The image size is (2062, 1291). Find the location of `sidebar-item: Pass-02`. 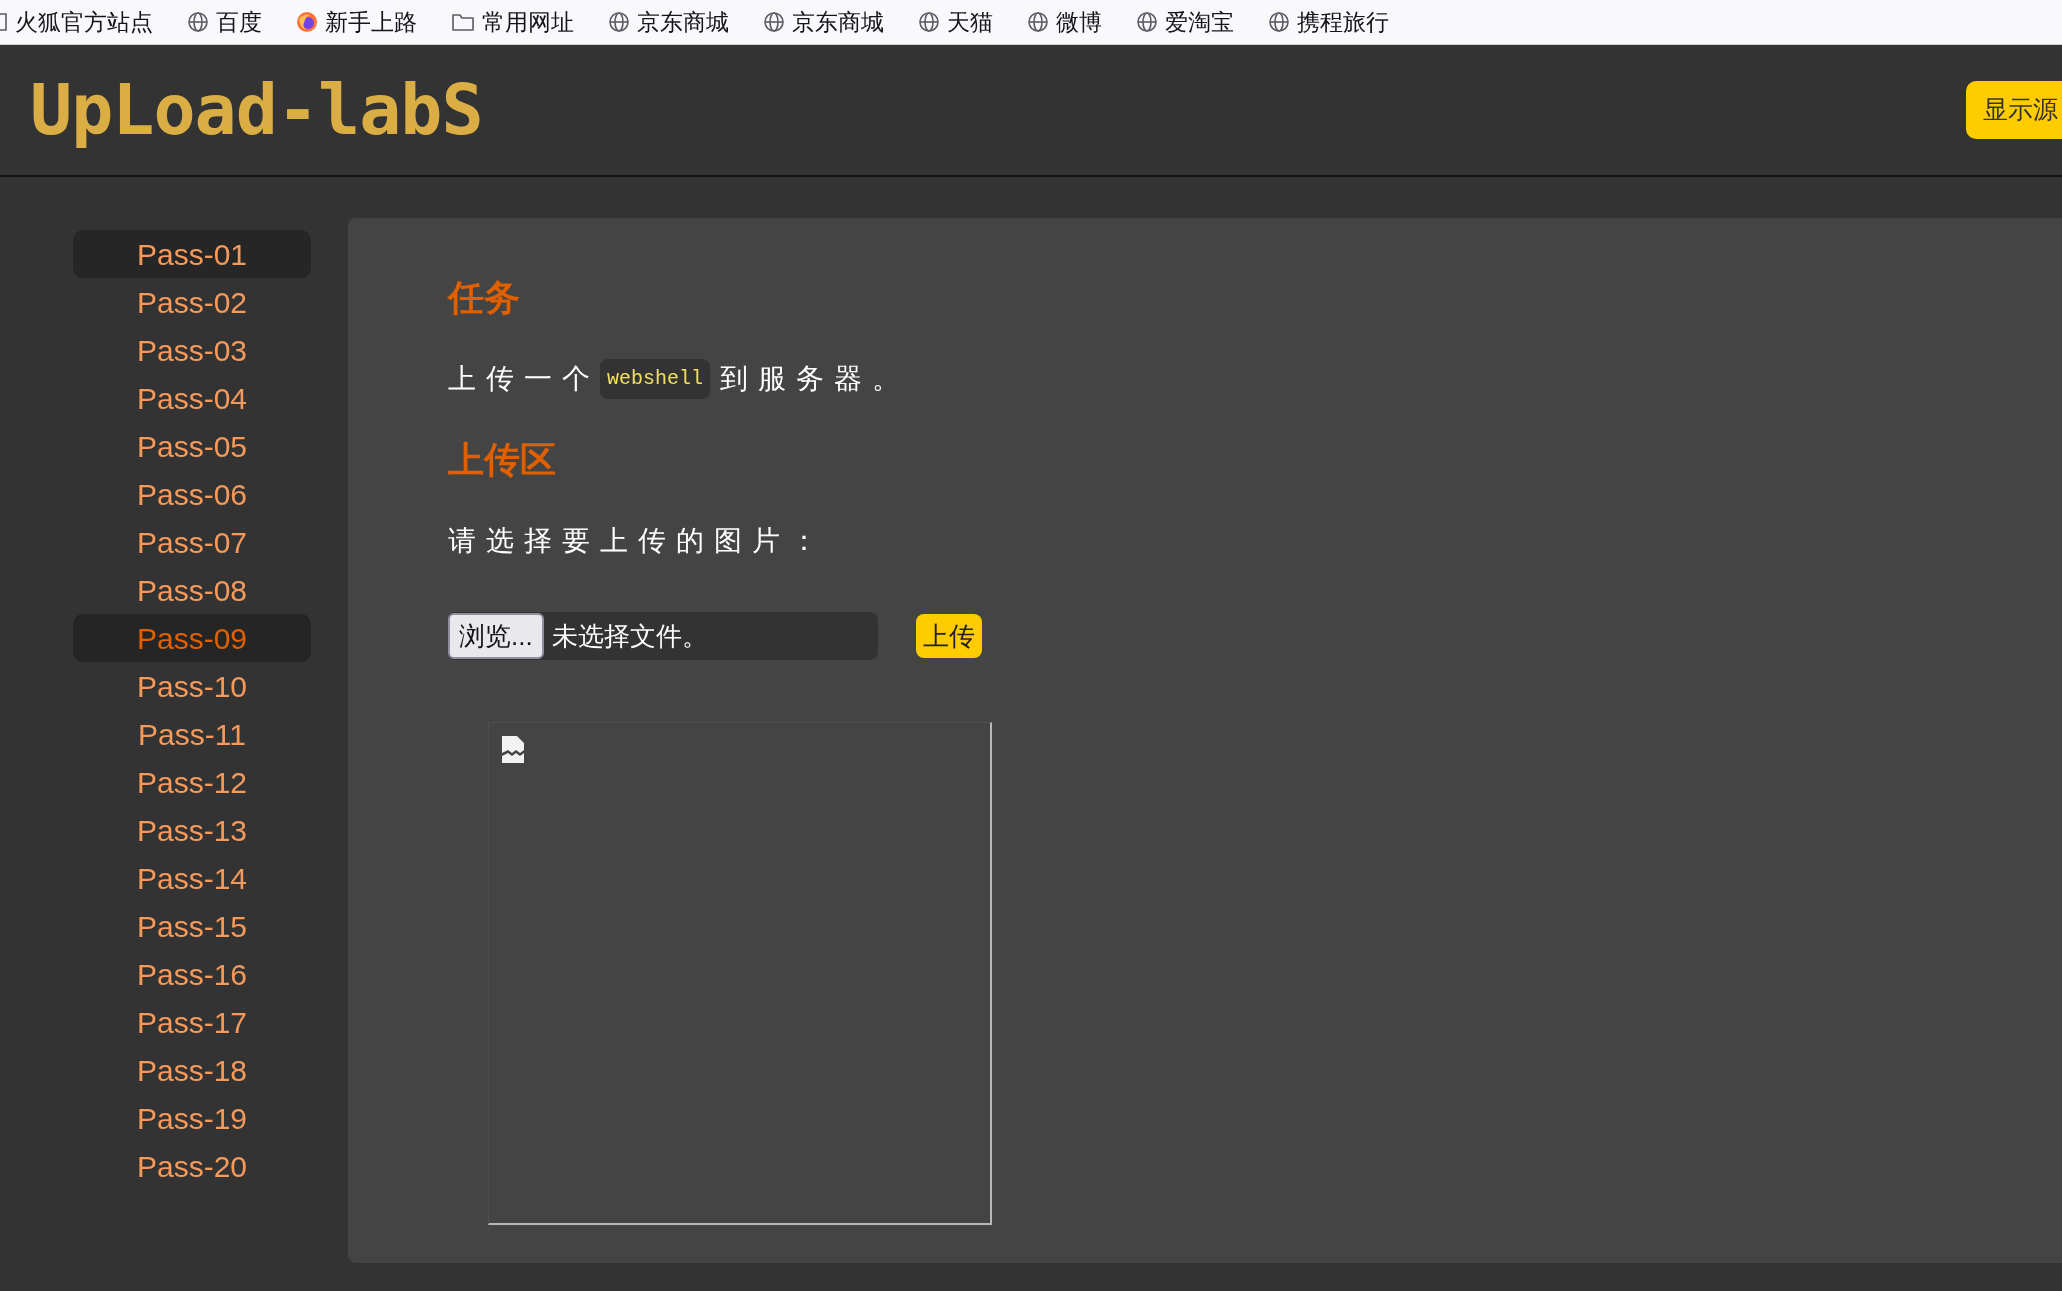

sidebar-item: Pass-02 is located at coordinates (192, 302).